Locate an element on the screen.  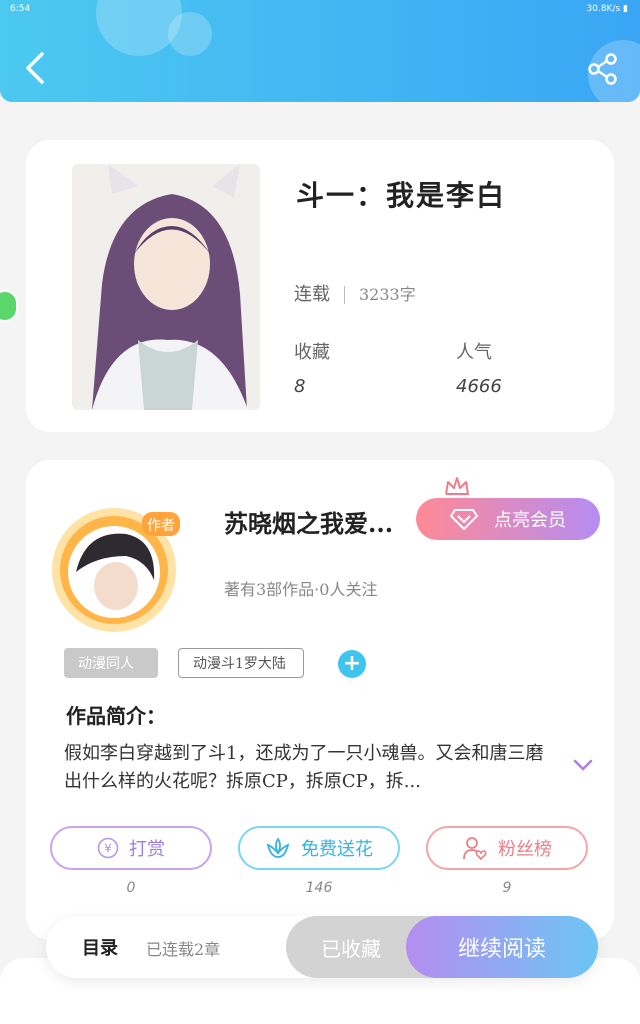
floating-assistant-dot is located at coordinates (9, 306).